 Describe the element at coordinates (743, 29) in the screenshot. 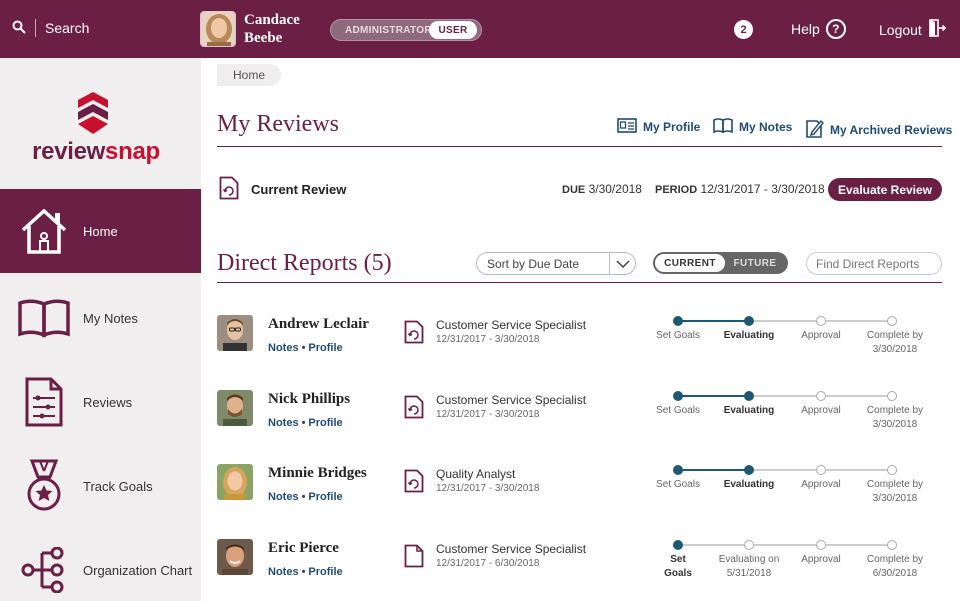

I see `notification-badge: 2` at that location.